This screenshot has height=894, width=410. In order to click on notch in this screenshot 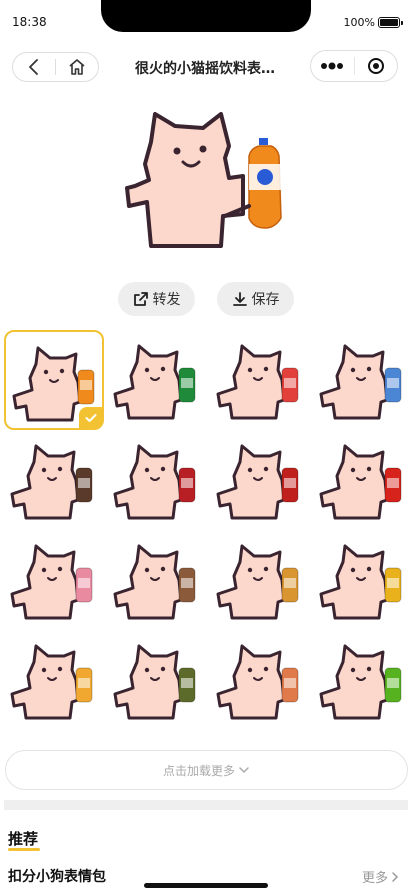, I will do `click(206, 16)`.